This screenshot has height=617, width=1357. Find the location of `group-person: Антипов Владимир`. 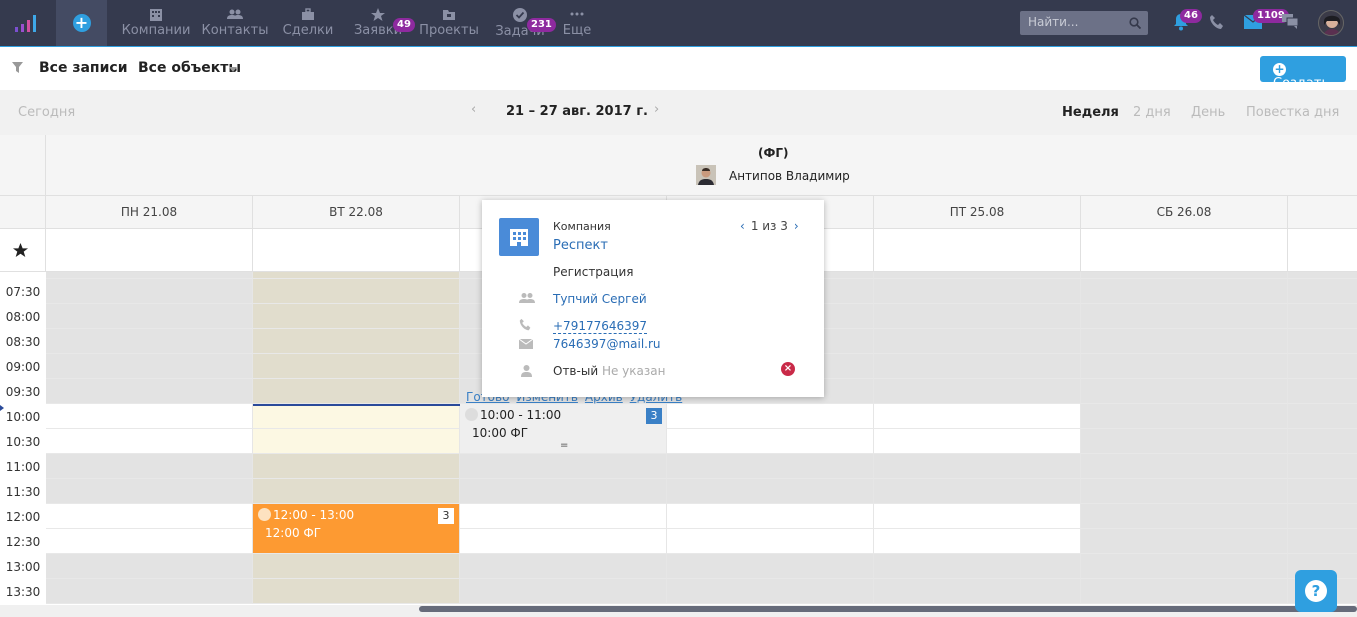

group-person: Антипов Владимир is located at coordinates (789, 176).